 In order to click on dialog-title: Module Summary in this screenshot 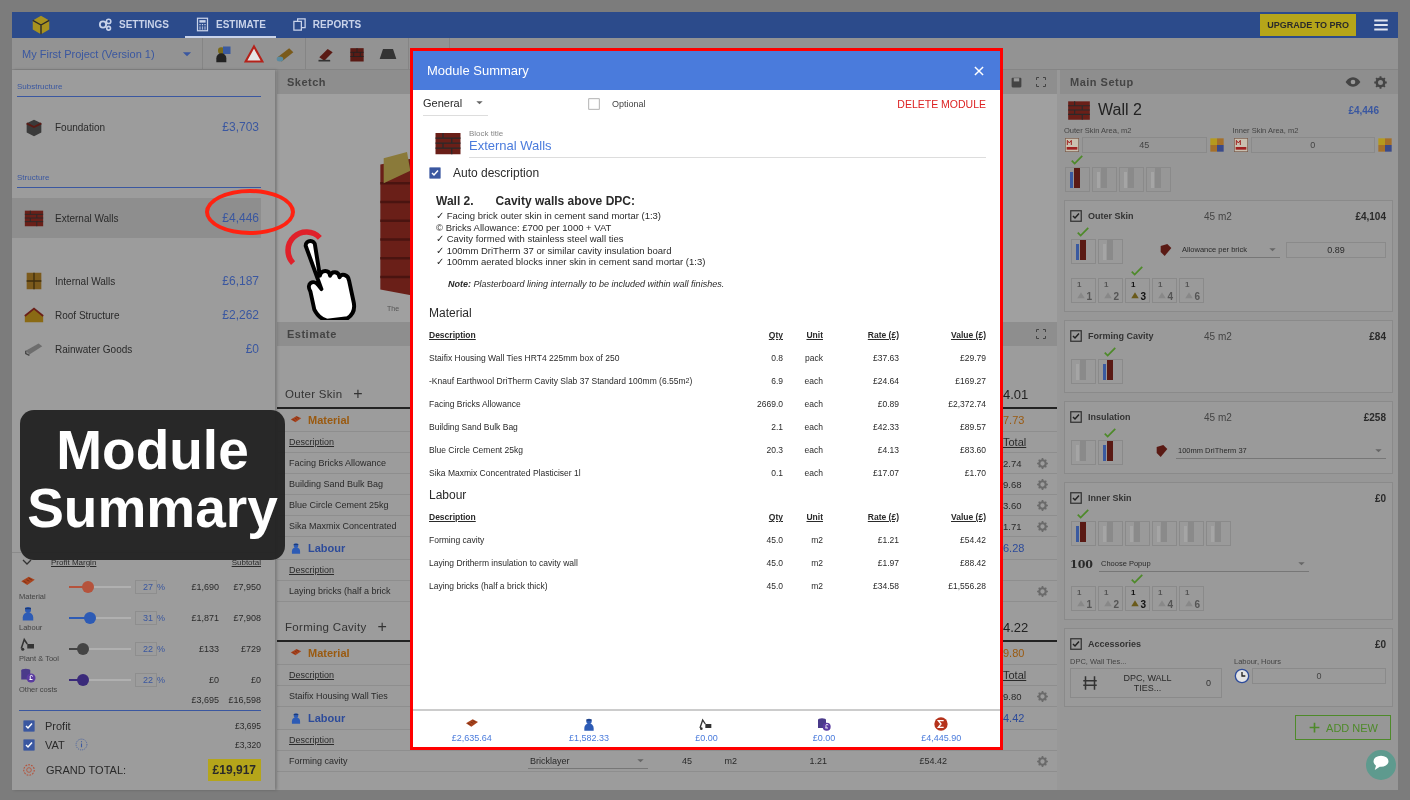, I will do `click(478, 70)`.